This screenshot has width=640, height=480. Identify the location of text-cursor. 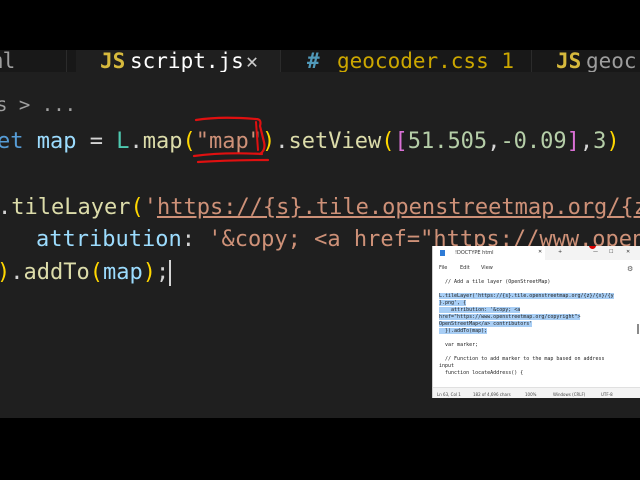
(170, 273).